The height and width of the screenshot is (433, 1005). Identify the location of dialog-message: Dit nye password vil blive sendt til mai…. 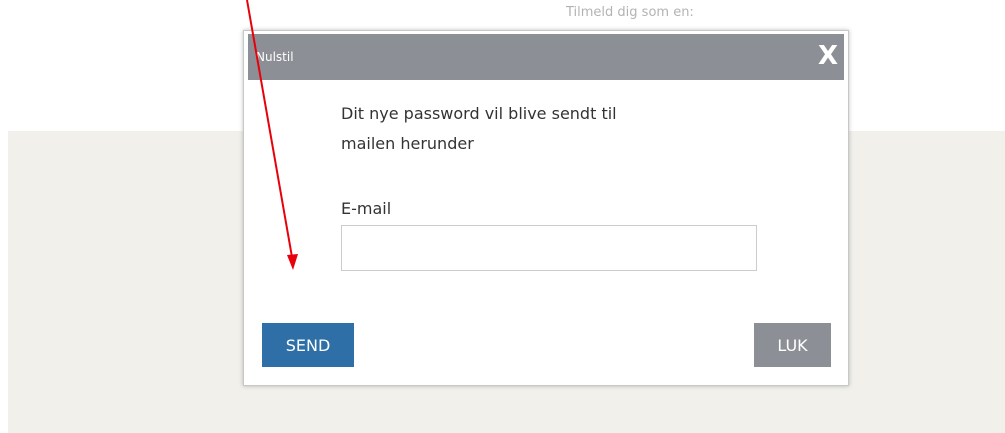
(551, 129).